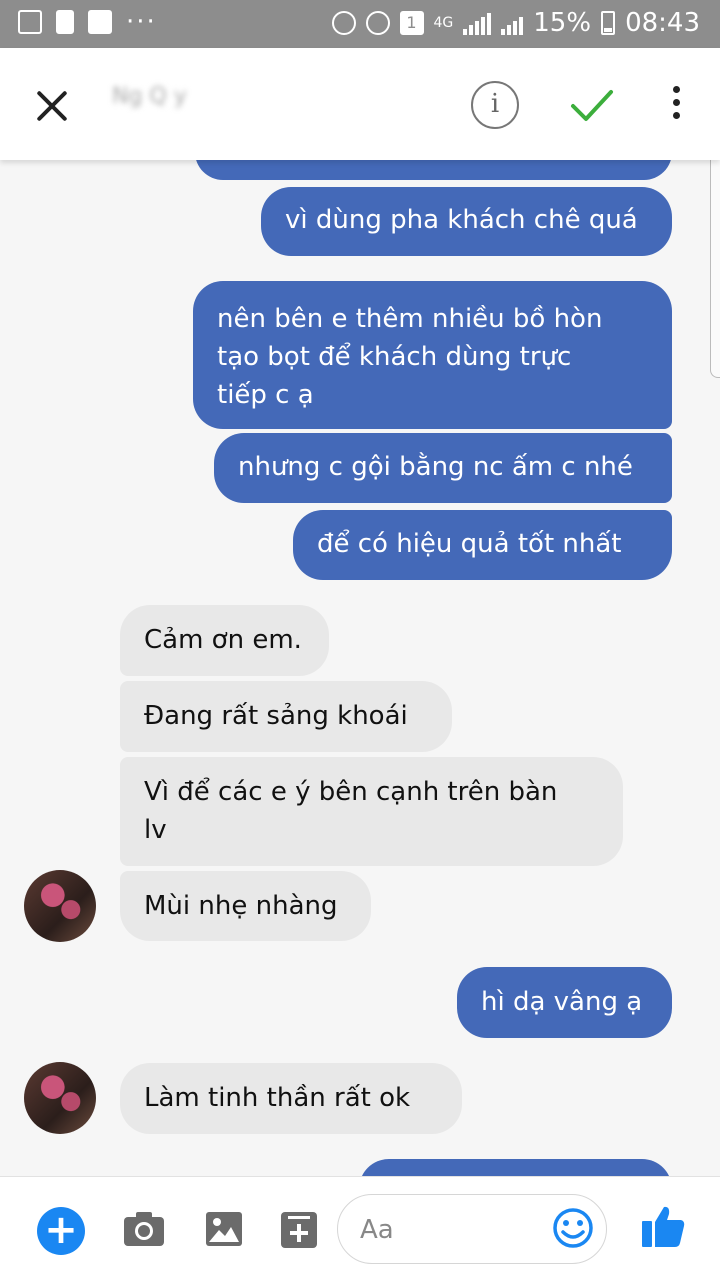  What do you see at coordinates (371, 811) in the screenshot?
I see `message-bubble: Vì để các e ý bên cạnh trên bàn lv` at bounding box center [371, 811].